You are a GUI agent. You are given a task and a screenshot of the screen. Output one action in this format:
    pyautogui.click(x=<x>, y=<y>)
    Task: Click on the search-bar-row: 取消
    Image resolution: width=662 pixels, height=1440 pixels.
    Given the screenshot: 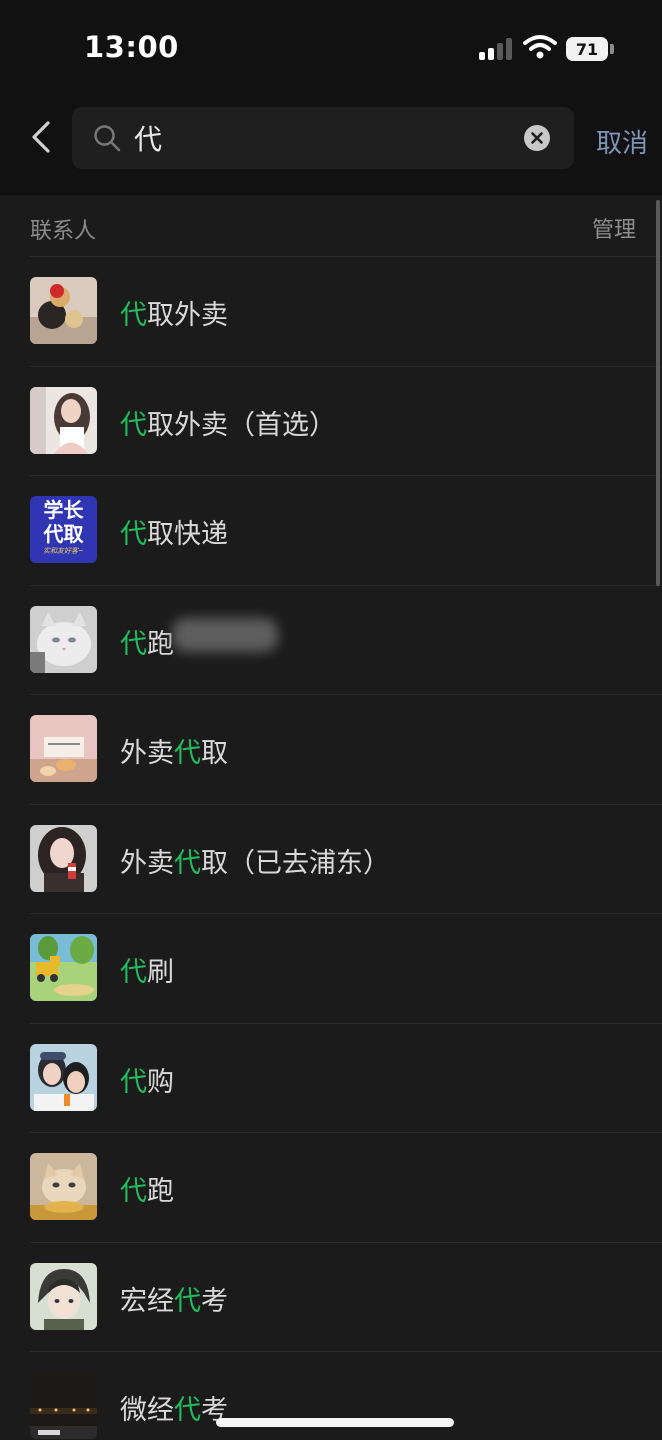 What is the action you would take?
    pyautogui.click(x=331, y=137)
    